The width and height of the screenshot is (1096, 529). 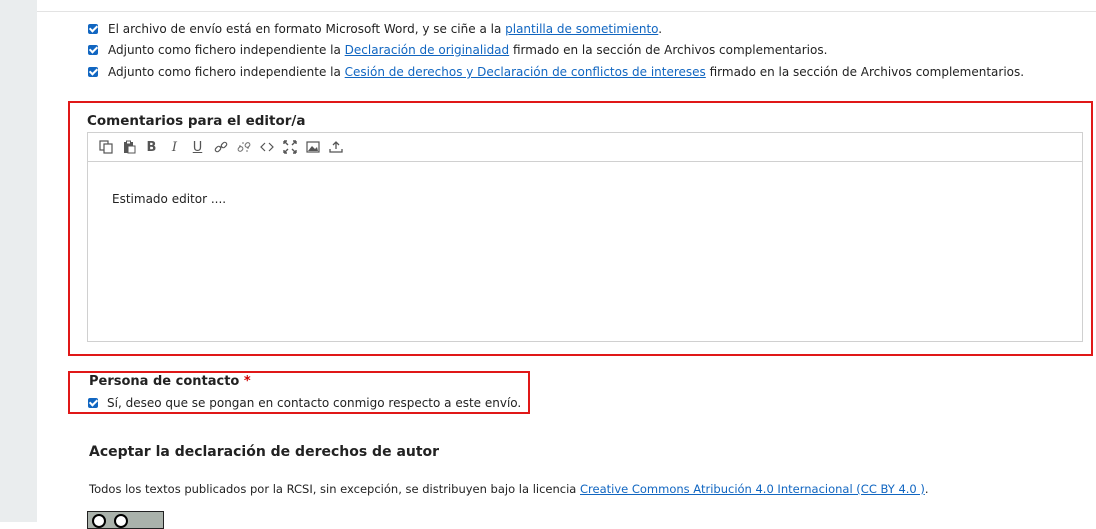 What do you see at coordinates (585, 147) in the screenshot?
I see `editor-toolbar: B I U` at bounding box center [585, 147].